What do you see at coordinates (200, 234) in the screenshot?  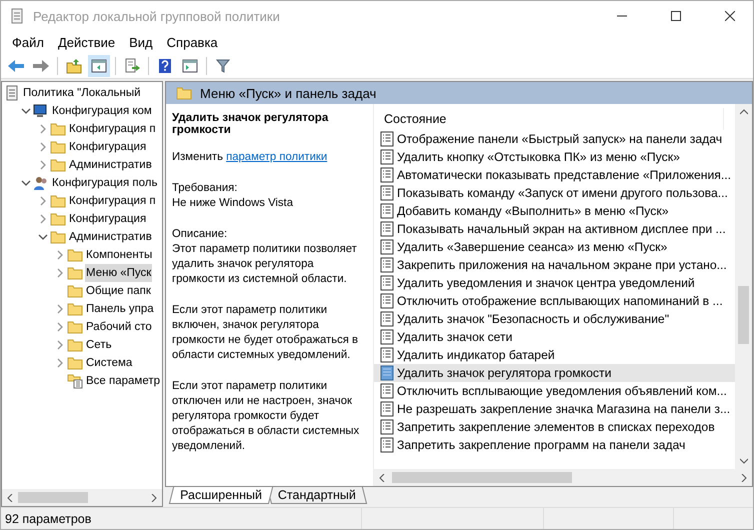 I see `description-label: Описание:` at bounding box center [200, 234].